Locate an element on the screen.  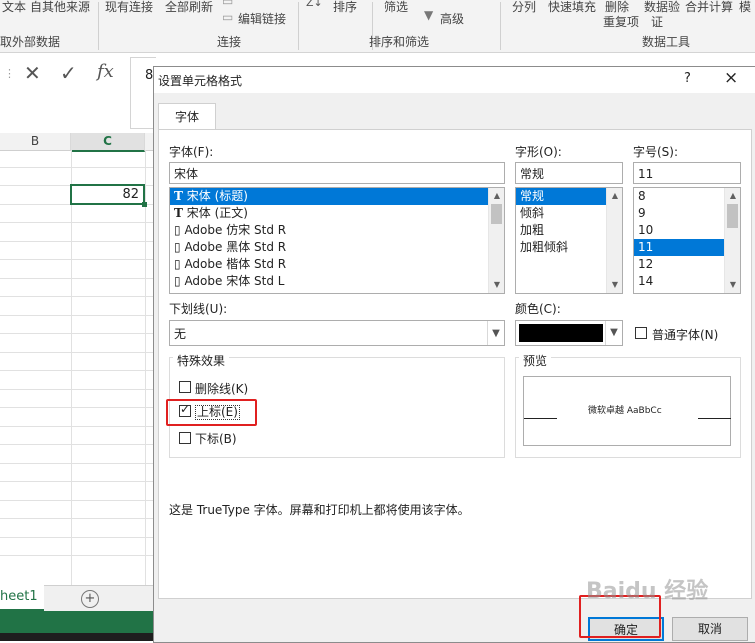
font-list-item: T 宋体 (正文) is located at coordinates (337, 213).